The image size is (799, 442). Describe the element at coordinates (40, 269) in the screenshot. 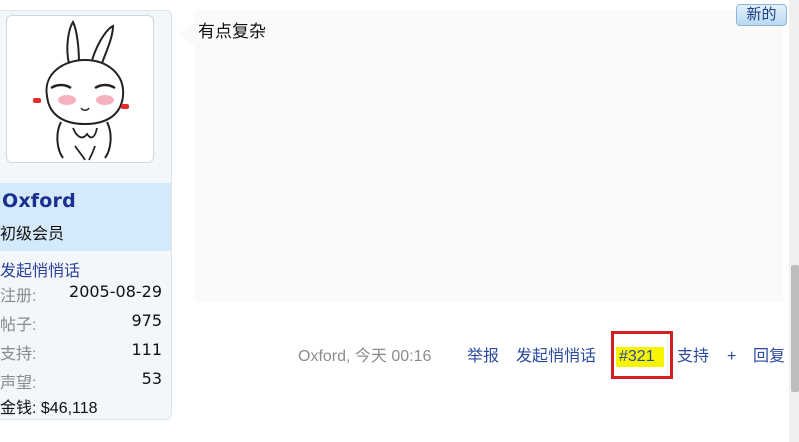

I see `send-pm-link: 发起悄悄话` at that location.